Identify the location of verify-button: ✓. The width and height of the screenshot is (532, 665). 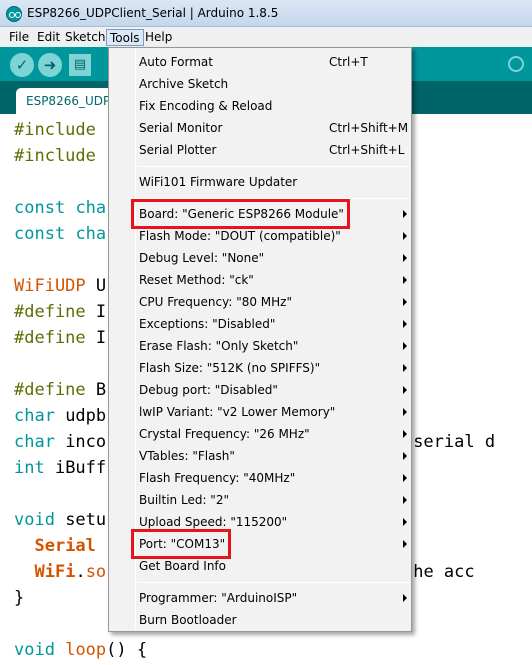
(22, 65).